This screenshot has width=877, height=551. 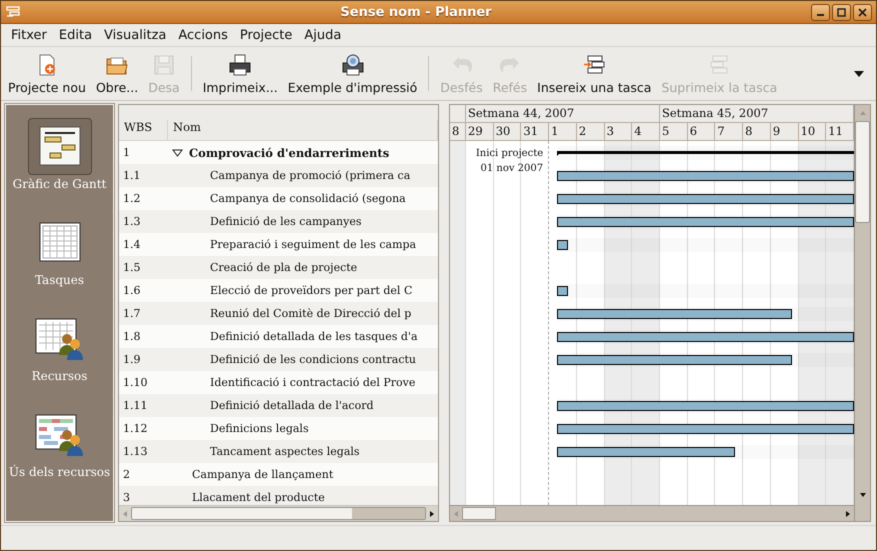 I want to click on printer-icon, so click(x=240, y=64).